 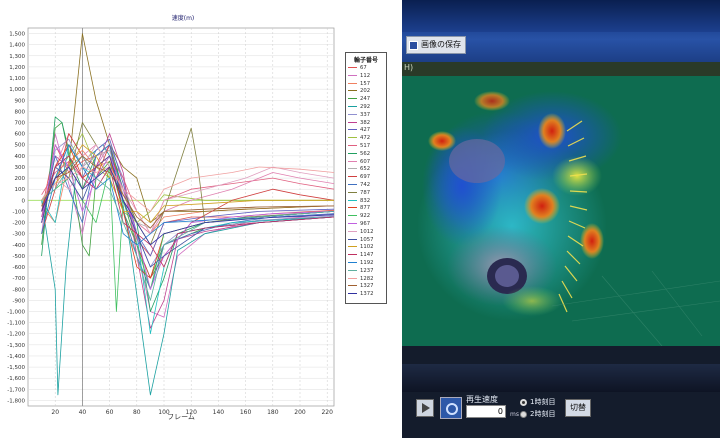 What do you see at coordinates (360, 124) in the screenshot?
I see `legend-item: 382` at bounding box center [360, 124].